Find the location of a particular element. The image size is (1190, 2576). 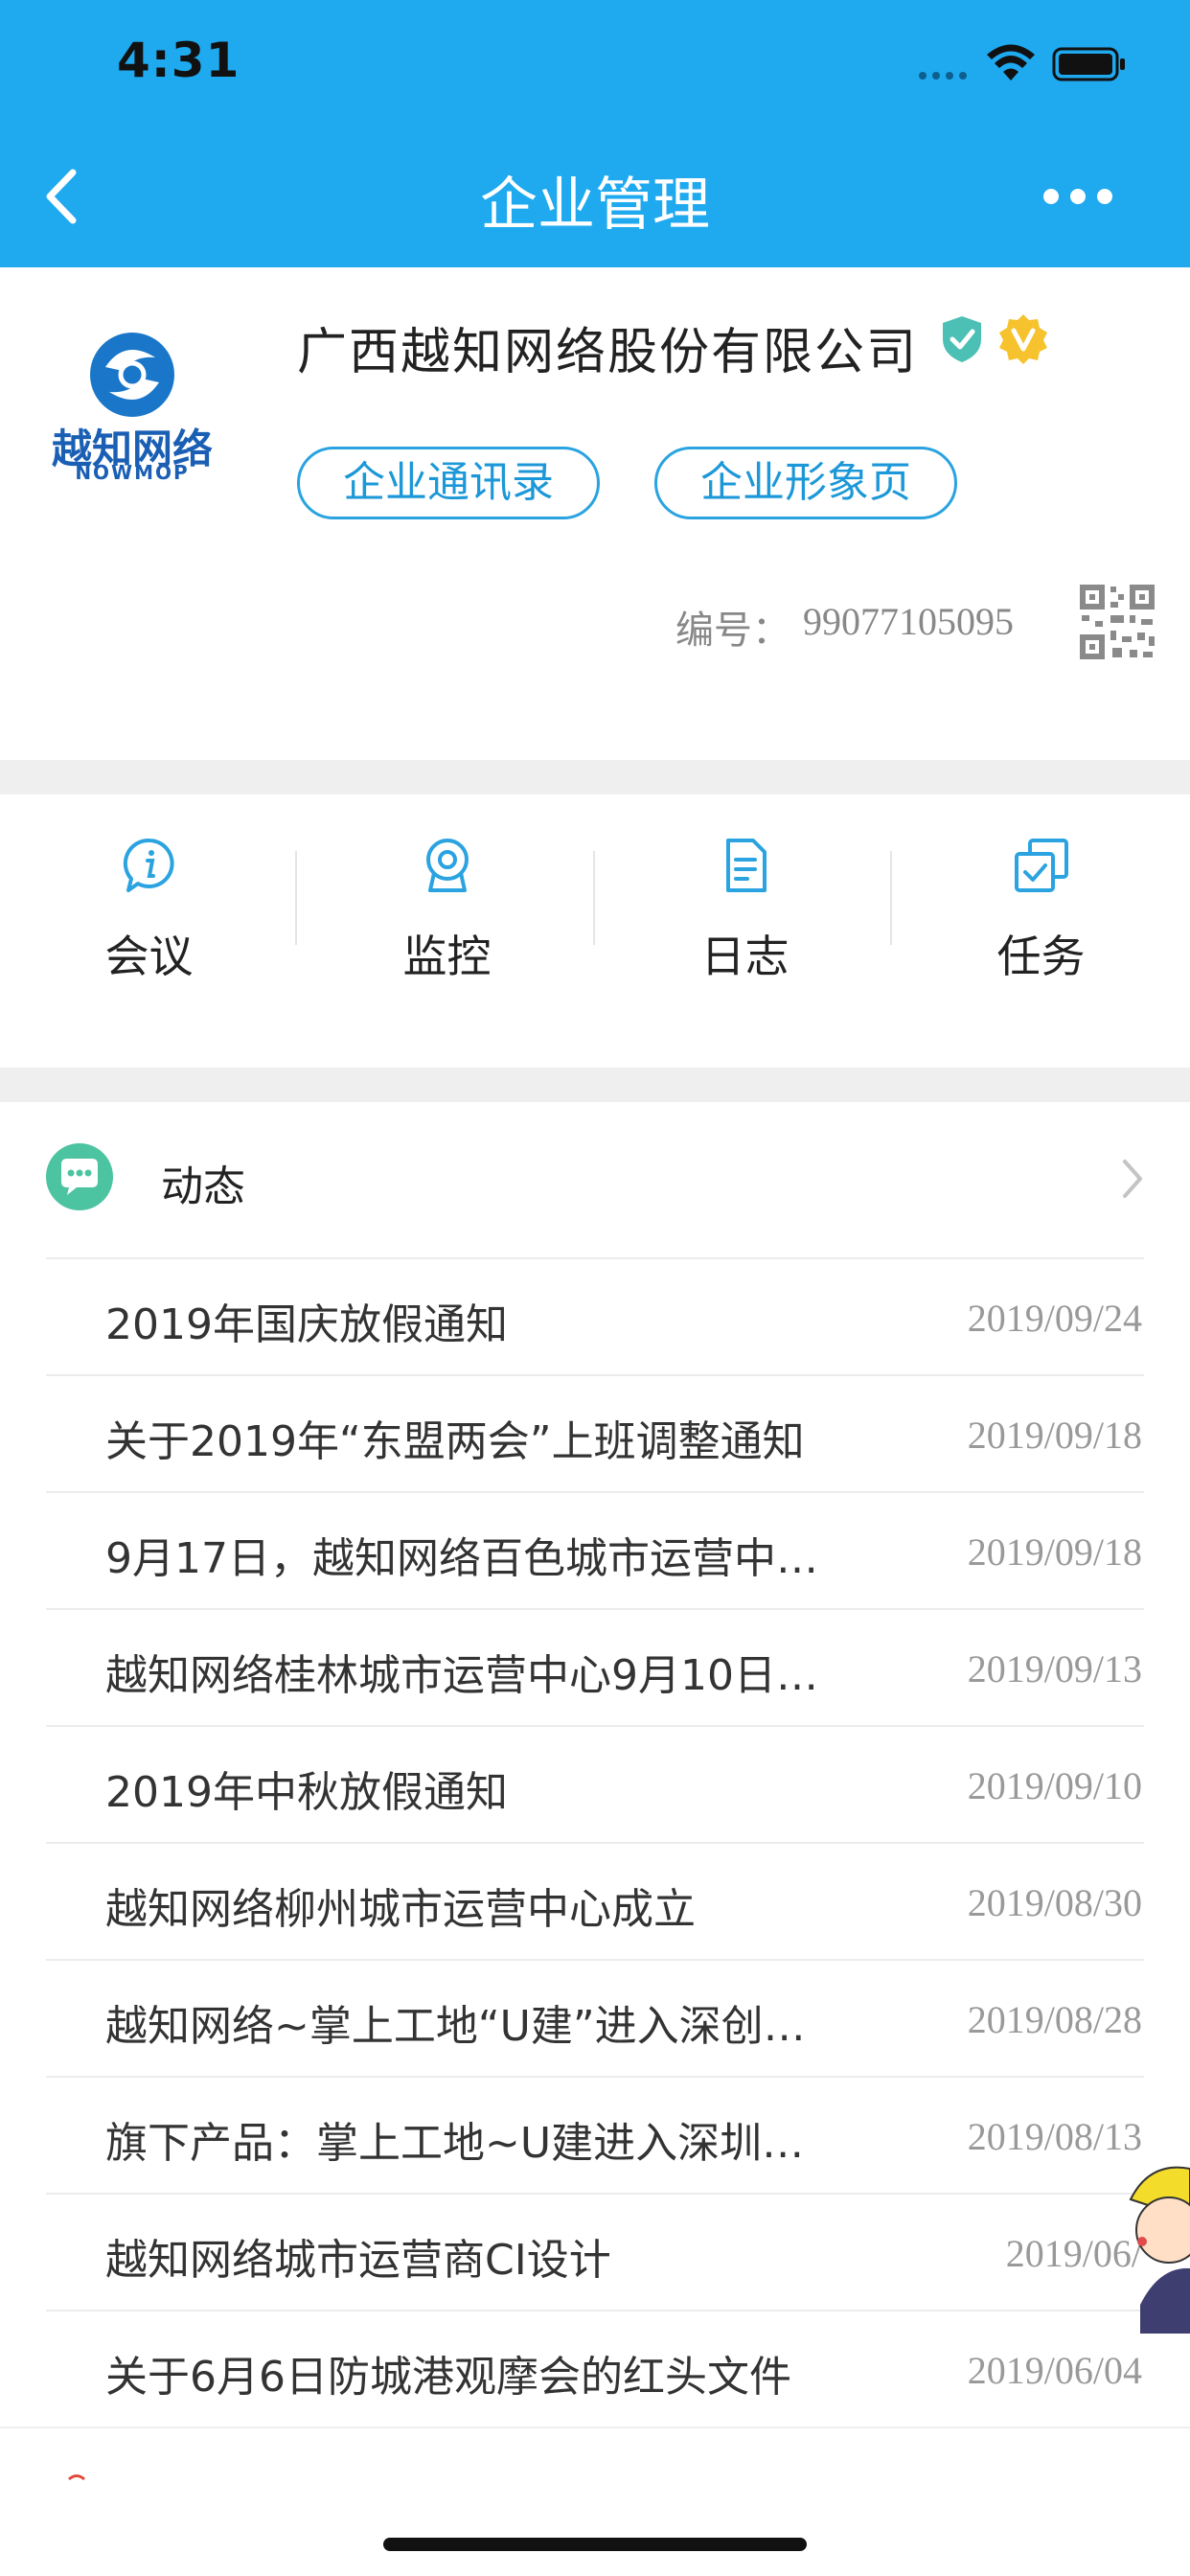

more-options-icon is located at coordinates (1078, 196).